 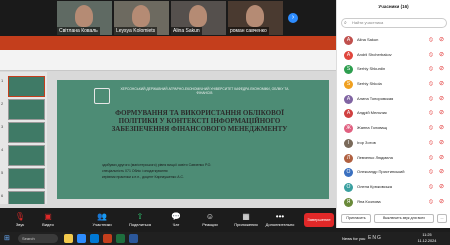 What do you see at coordinates (393, 187) in the screenshot?
I see `participant-row: О Олена Крюковська ⦸ ⊘` at bounding box center [393, 187].